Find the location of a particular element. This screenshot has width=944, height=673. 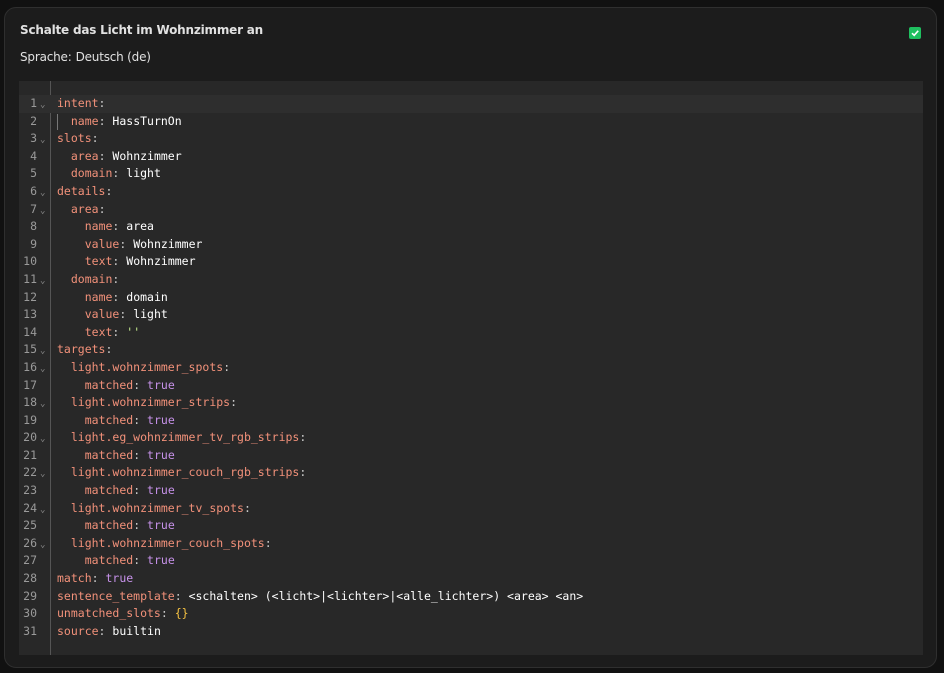

line-number: 9 is located at coordinates (33, 243).